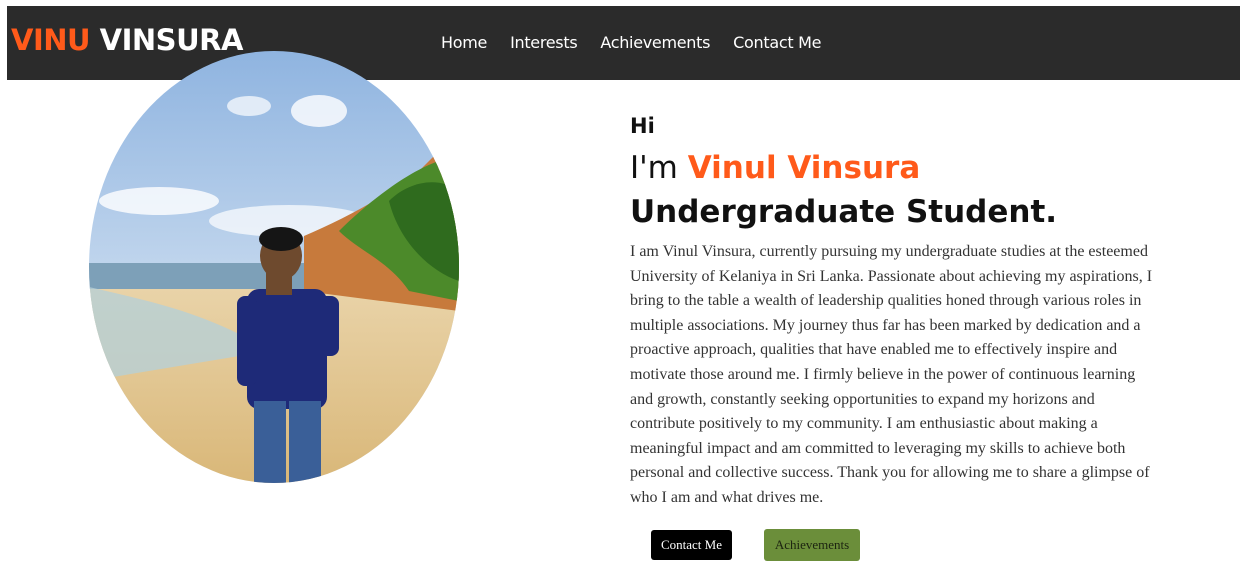  Describe the element at coordinates (844, 212) in the screenshot. I see `role-title: Undergraduate Student.` at that location.